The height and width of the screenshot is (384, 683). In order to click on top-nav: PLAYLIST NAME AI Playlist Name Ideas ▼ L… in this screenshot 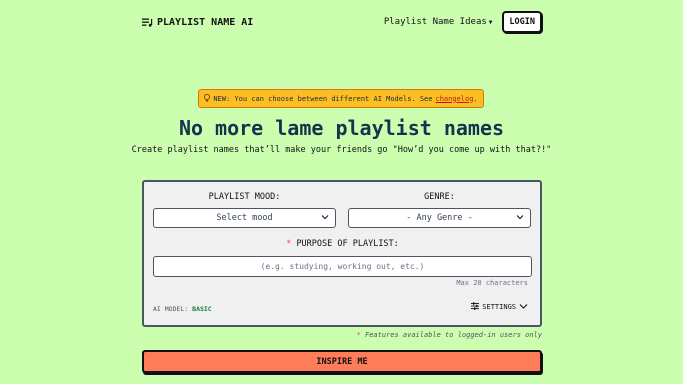, I will do `click(342, 22)`.